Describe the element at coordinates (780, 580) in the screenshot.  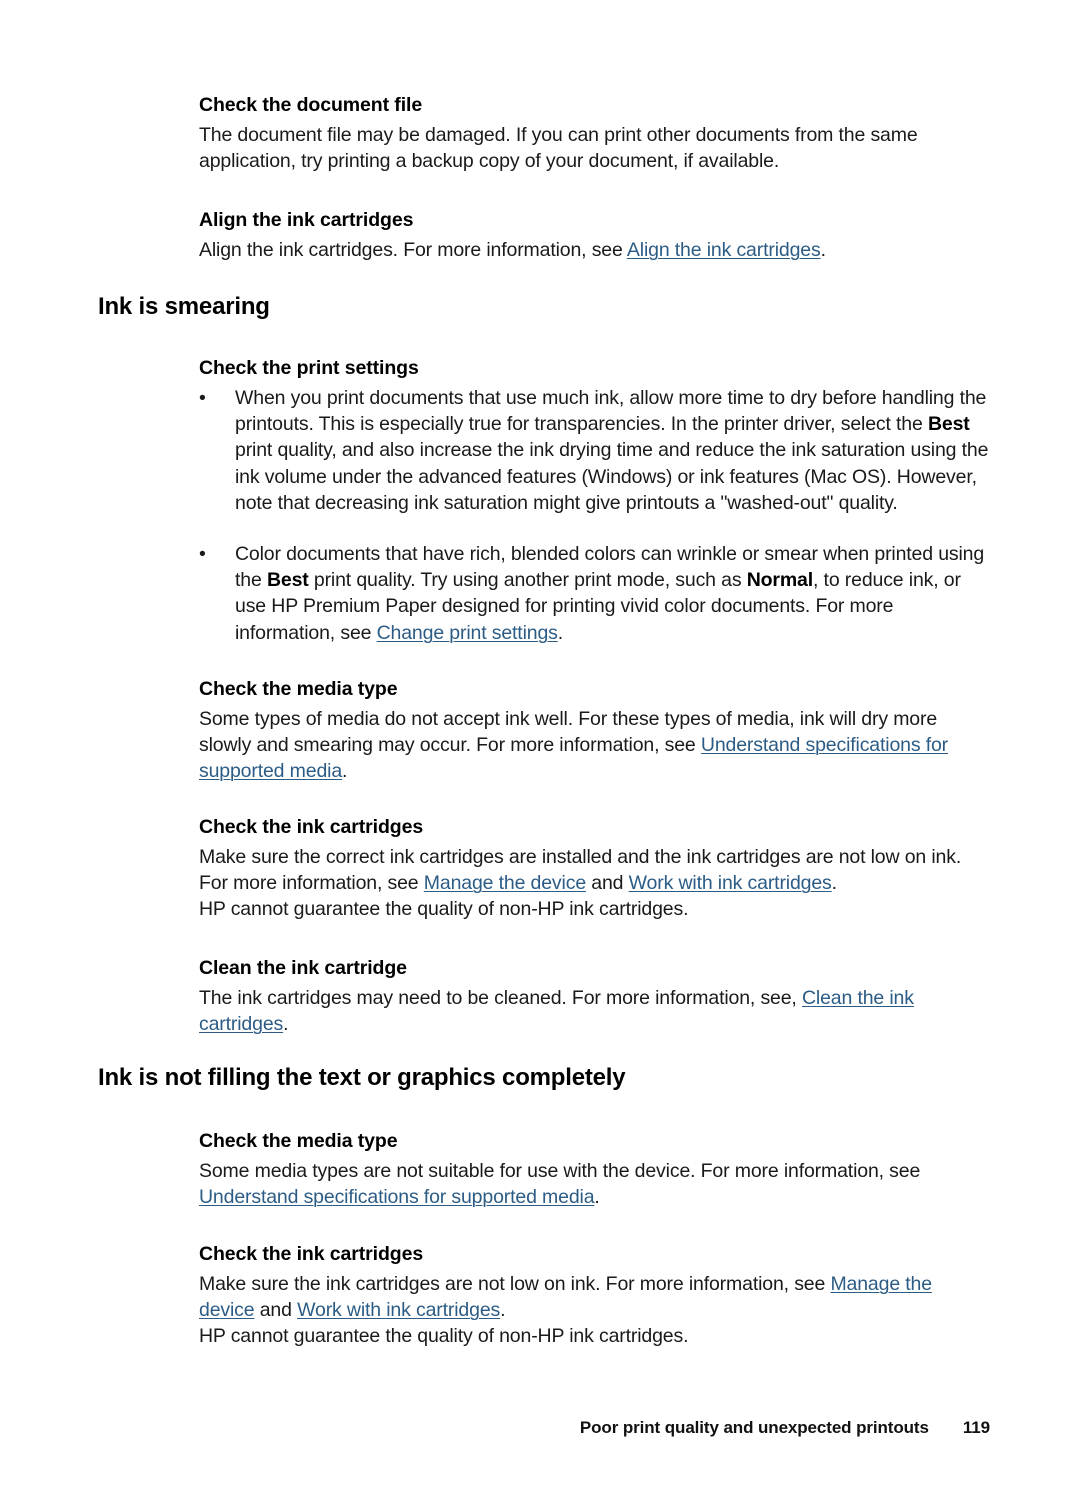
I see `bullet2-bold-normal: Normal` at that location.